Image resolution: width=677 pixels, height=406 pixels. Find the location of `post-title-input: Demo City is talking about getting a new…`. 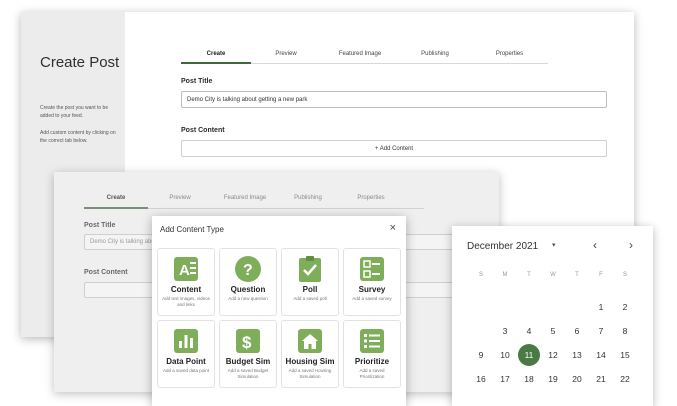

post-title-input: Demo City is talking about getting a new… is located at coordinates (394, 99).